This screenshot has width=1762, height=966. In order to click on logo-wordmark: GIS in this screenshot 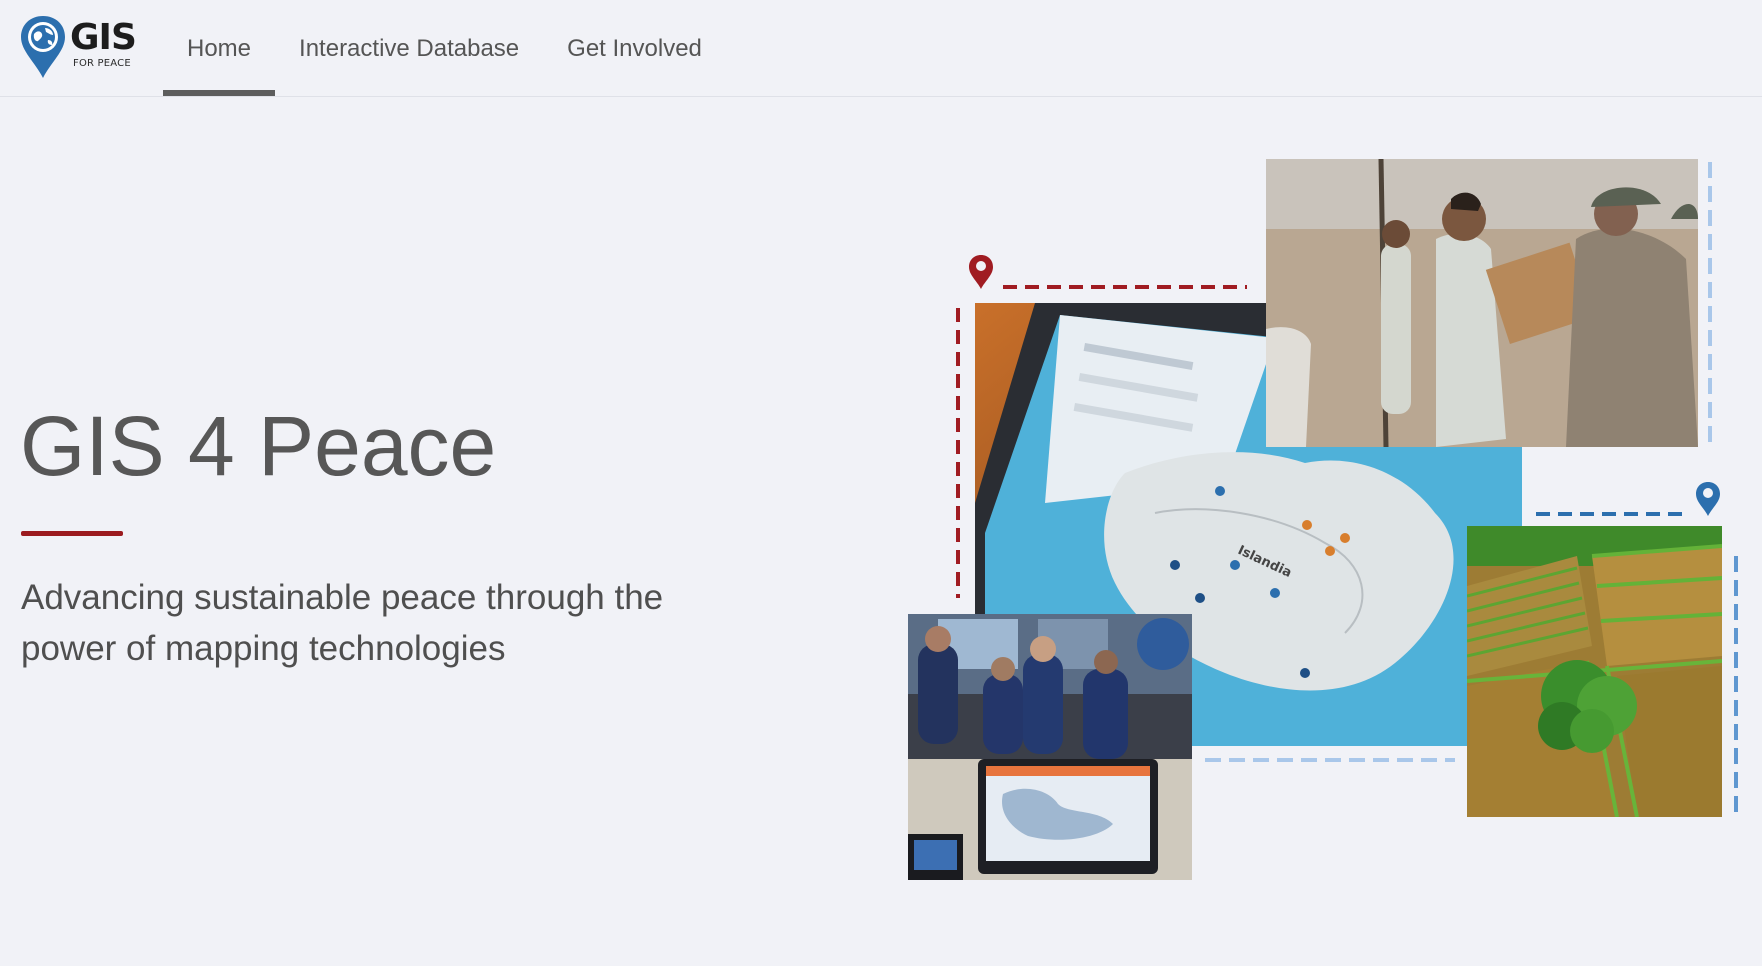, I will do `click(103, 37)`.